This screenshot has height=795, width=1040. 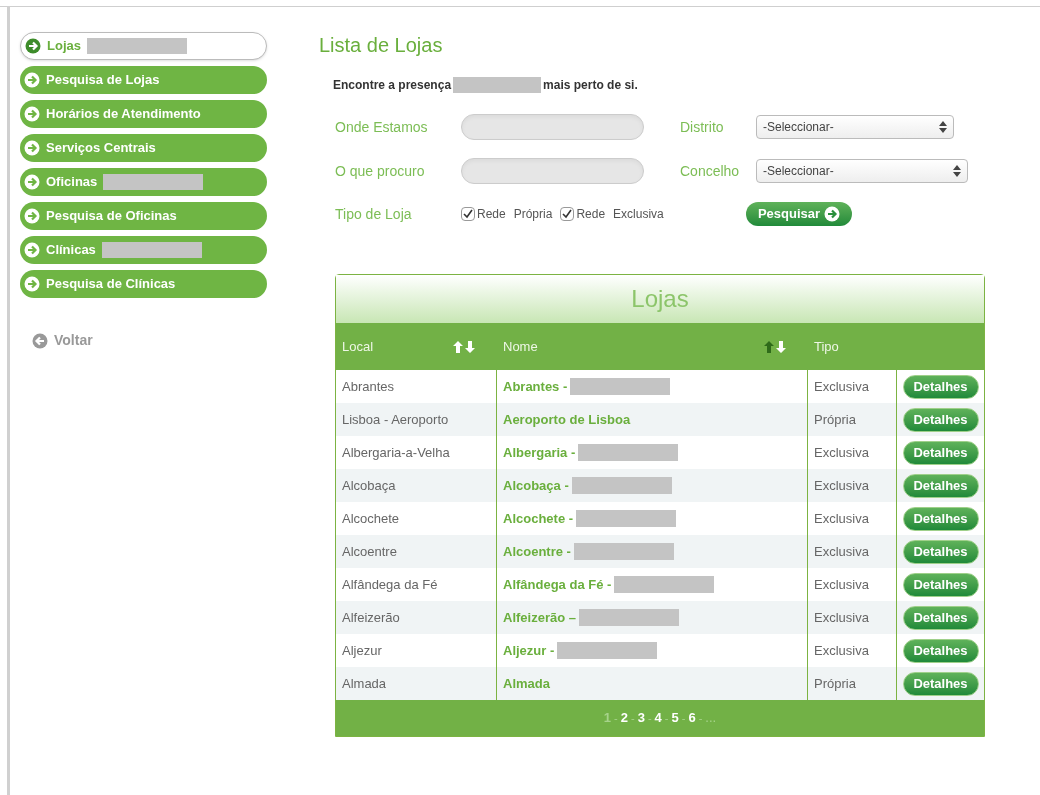 What do you see at coordinates (539, 452) in the screenshot?
I see `store-link: Albergaria -` at bounding box center [539, 452].